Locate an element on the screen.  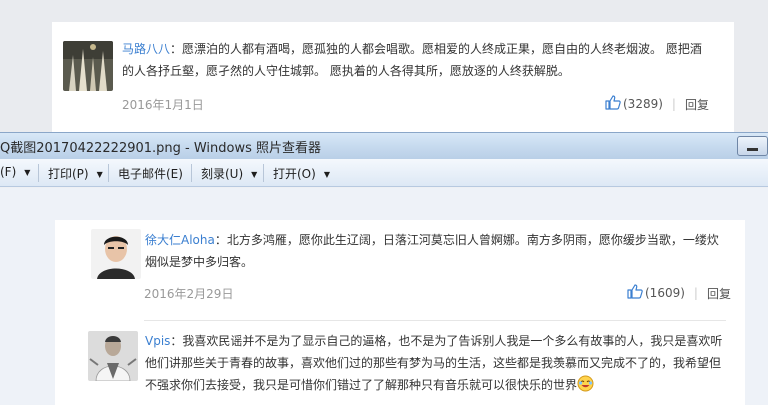
username-link: 徐大仁Aloha is located at coordinates (180, 240).